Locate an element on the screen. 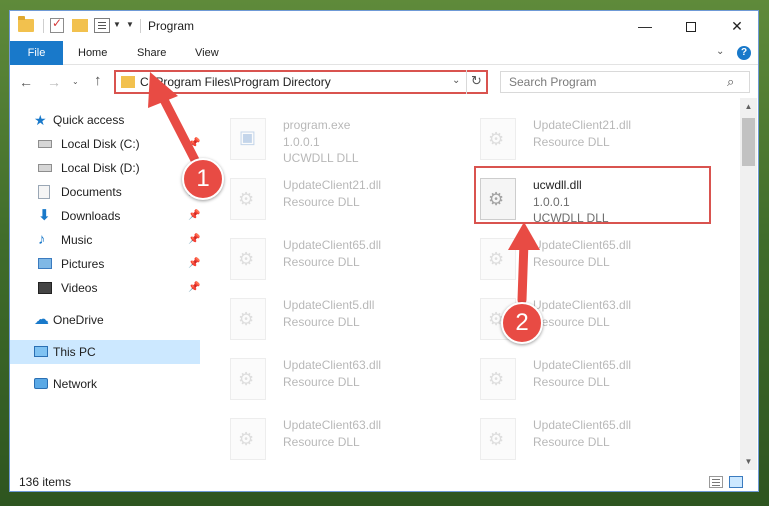  music-icon: ♪ is located at coordinates (42, 239).